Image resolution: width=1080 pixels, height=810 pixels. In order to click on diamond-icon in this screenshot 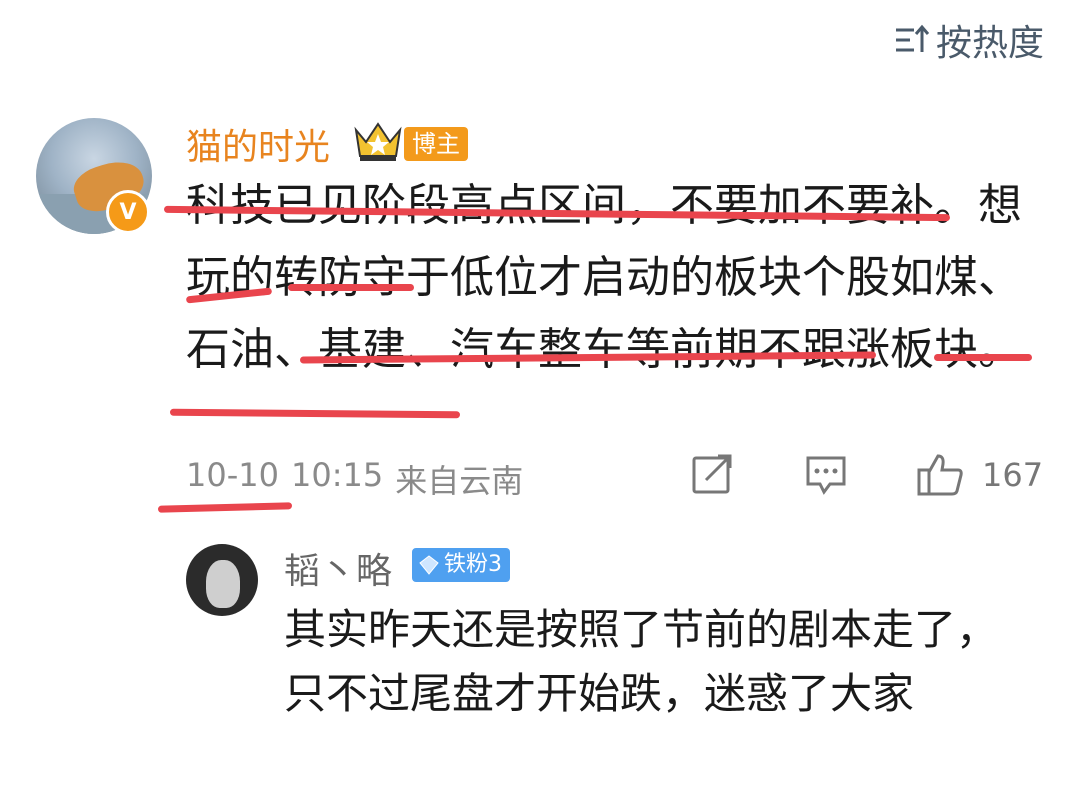, I will do `click(429, 565)`.